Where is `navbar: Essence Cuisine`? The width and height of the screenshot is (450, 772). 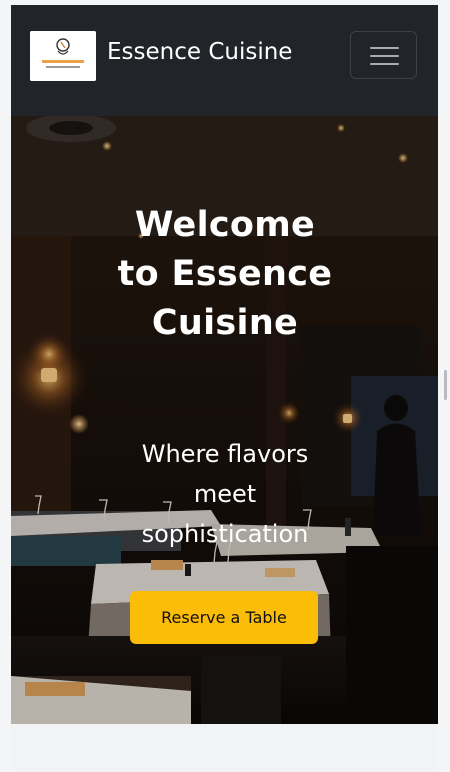 navbar: Essence Cuisine is located at coordinates (224, 60).